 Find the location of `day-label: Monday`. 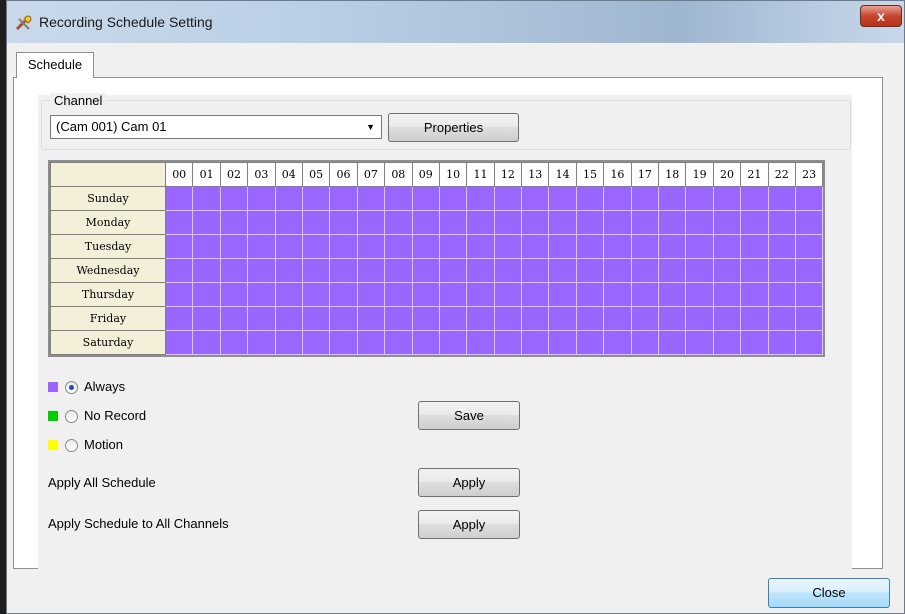

day-label: Monday is located at coordinates (108, 222).